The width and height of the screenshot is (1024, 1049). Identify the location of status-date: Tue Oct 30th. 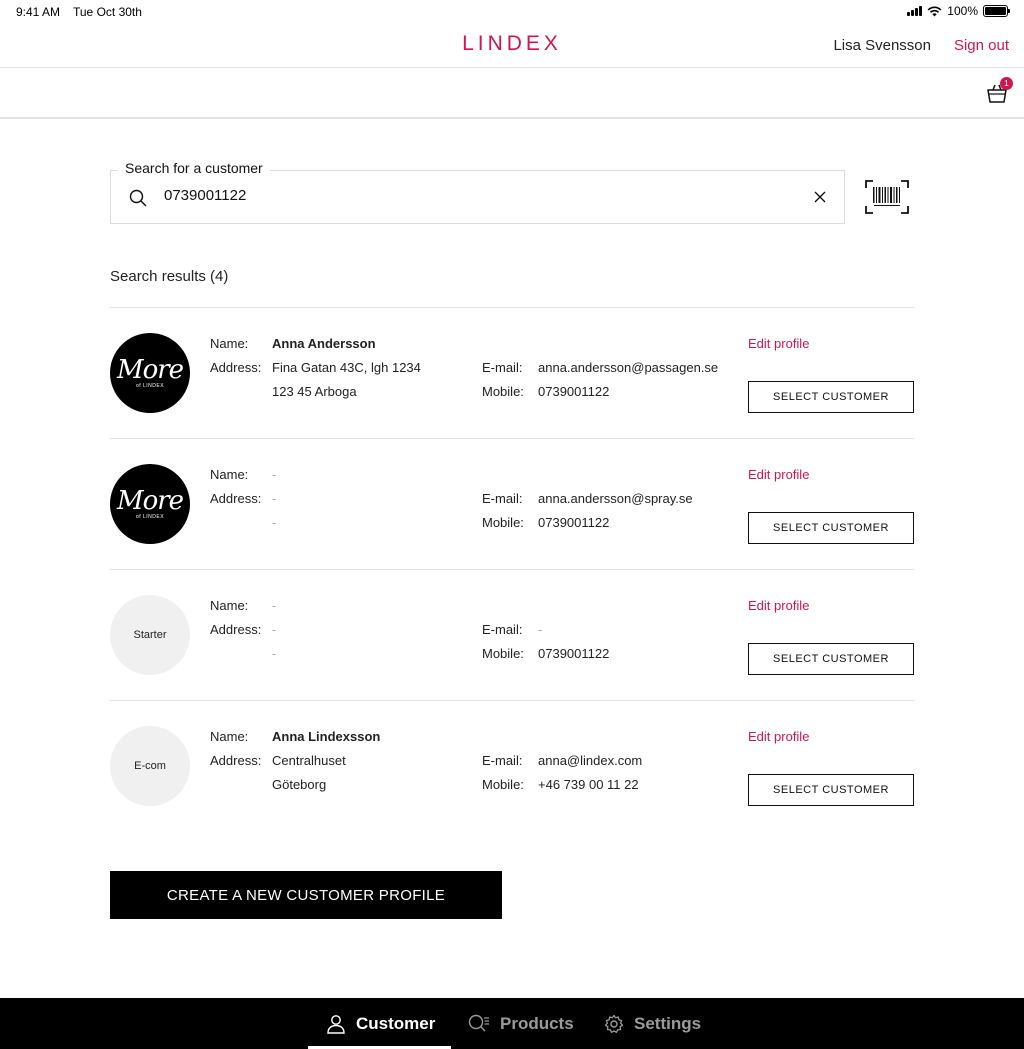
(107, 12).